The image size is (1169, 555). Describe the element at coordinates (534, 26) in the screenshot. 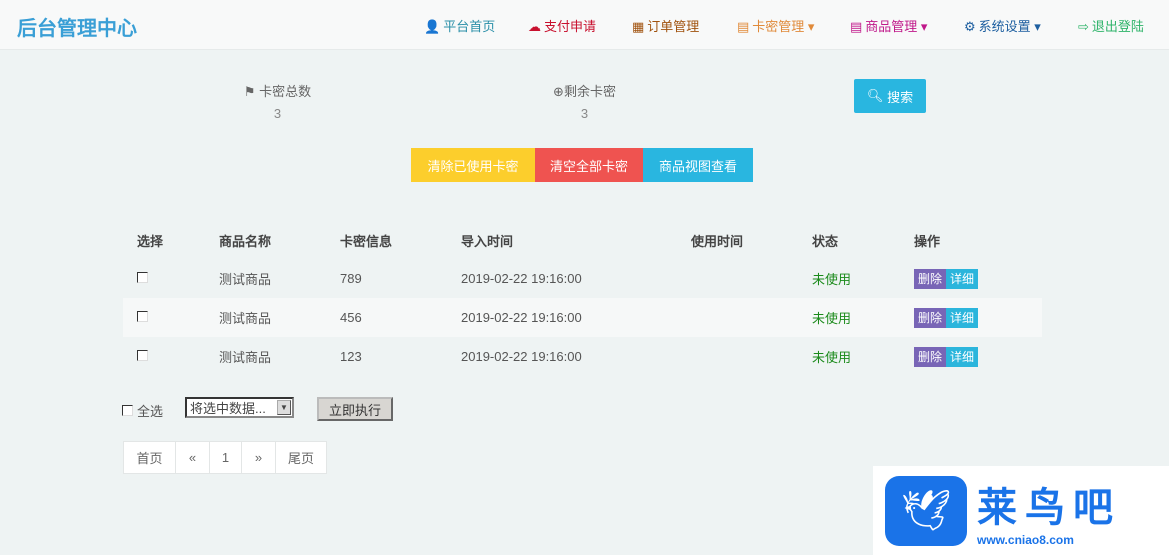

I see `cloud-icon: ☁` at that location.